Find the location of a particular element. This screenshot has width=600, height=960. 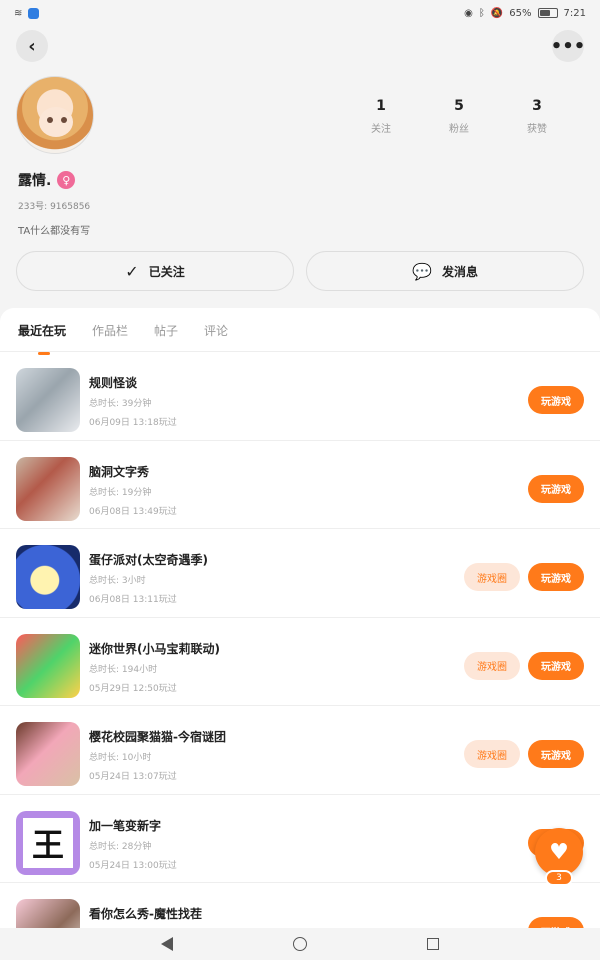

game-duration: 总时长: 3小时 is located at coordinates (117, 581).